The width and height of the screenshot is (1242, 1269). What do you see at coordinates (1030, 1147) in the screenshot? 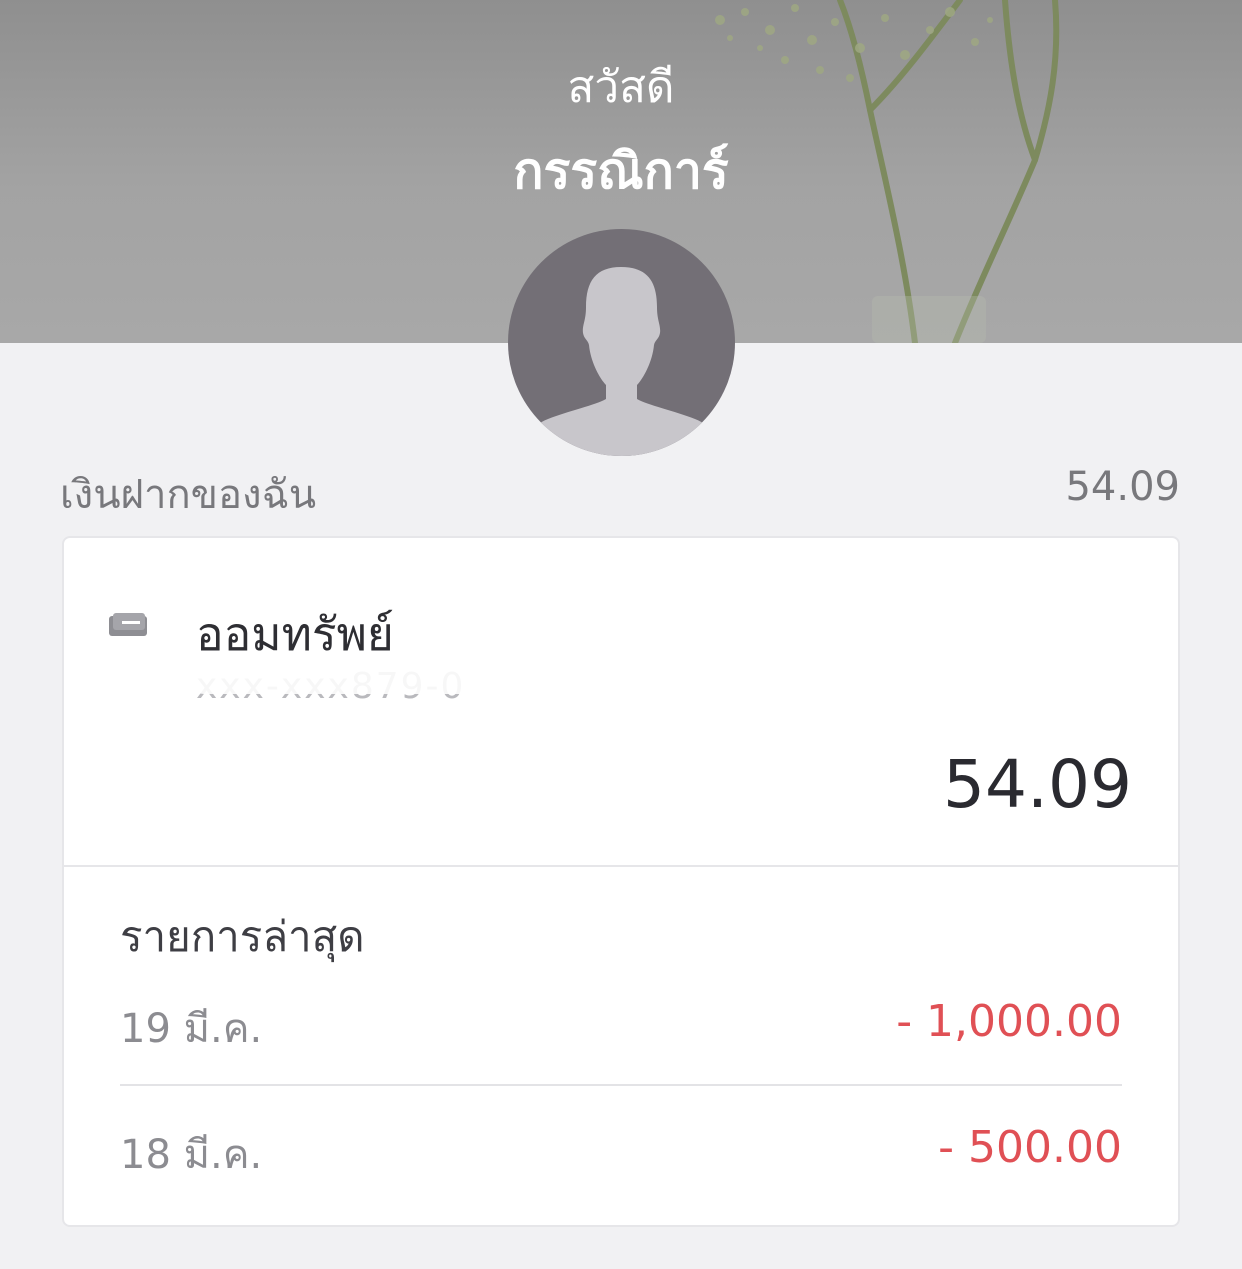
I see `transaction-amount: - 500.00` at bounding box center [1030, 1147].